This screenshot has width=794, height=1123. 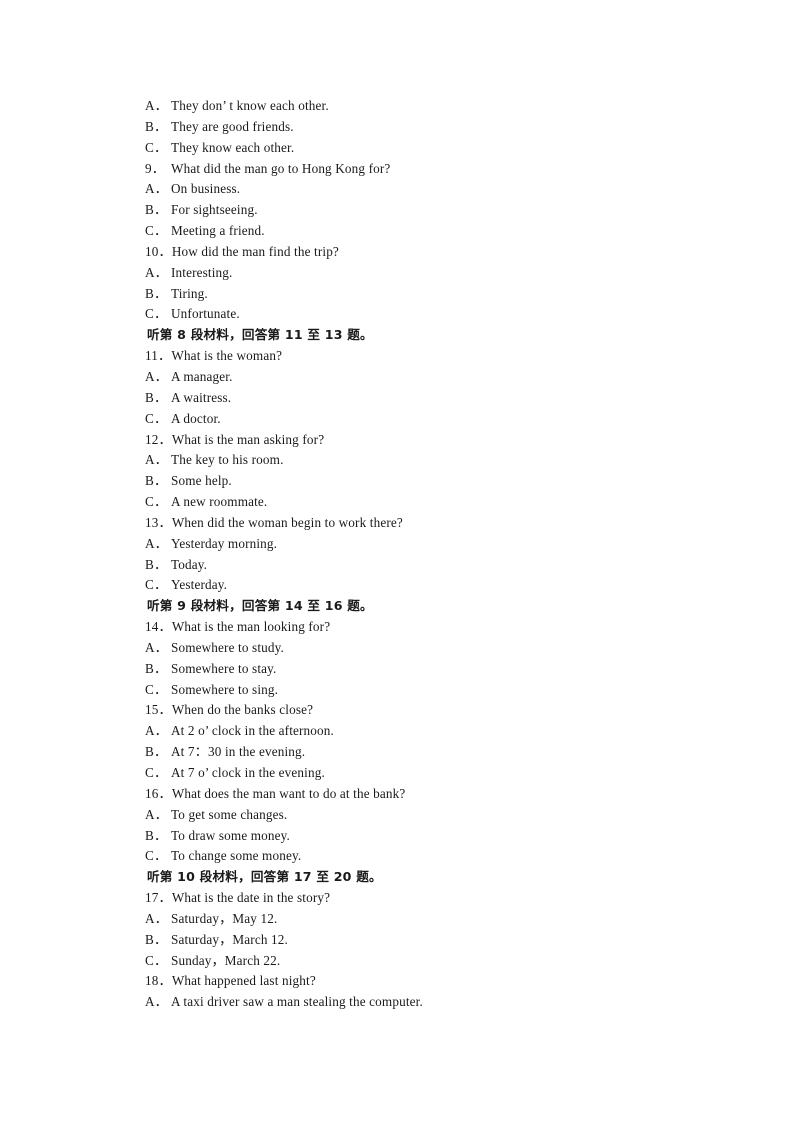 I want to click on question-line: 15．When do the banks close?, so click(x=415, y=710).